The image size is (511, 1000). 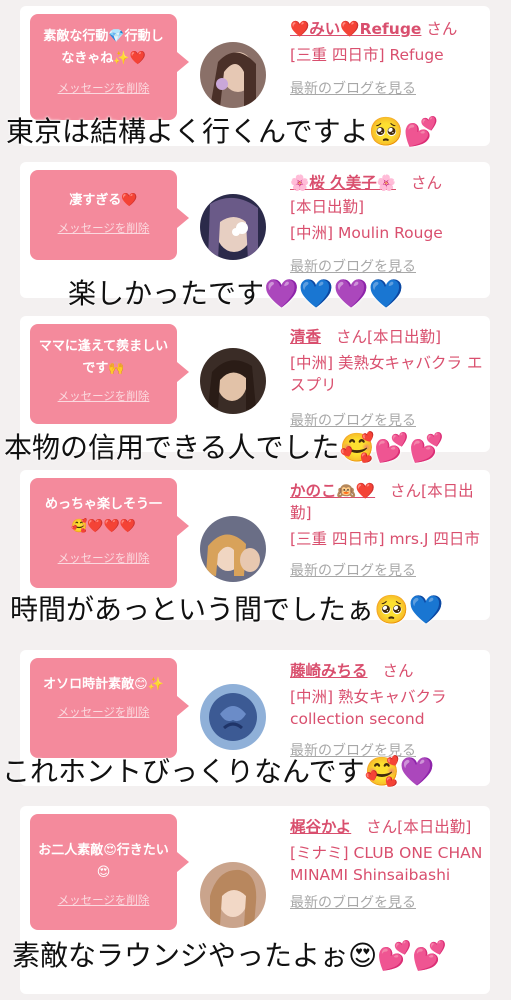 What do you see at coordinates (236, 293) in the screenshot?
I see `overlay-caption: 楽しかったです💜💙💜💙` at bounding box center [236, 293].